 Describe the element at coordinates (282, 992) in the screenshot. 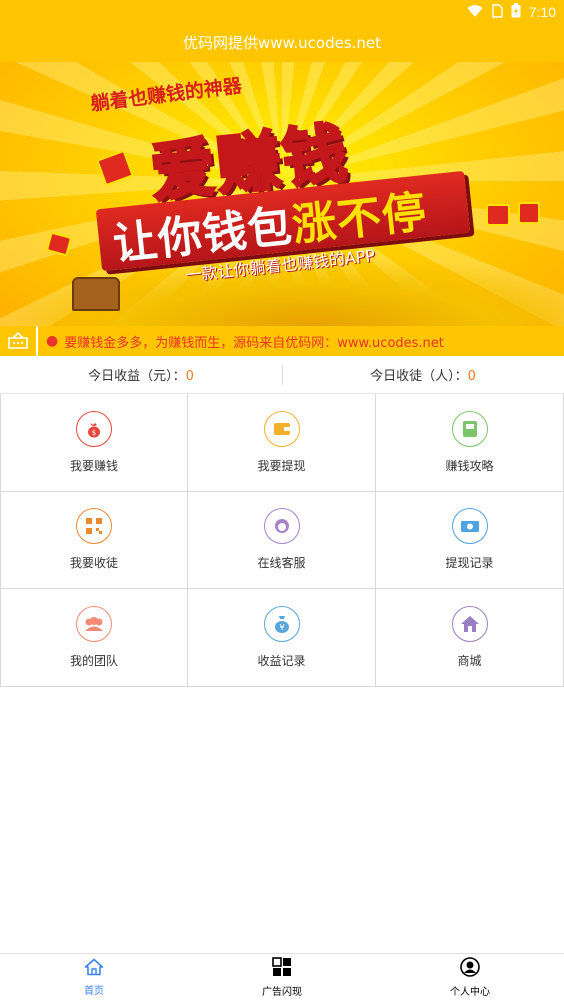

I see `tab-label: 广告闪现` at that location.